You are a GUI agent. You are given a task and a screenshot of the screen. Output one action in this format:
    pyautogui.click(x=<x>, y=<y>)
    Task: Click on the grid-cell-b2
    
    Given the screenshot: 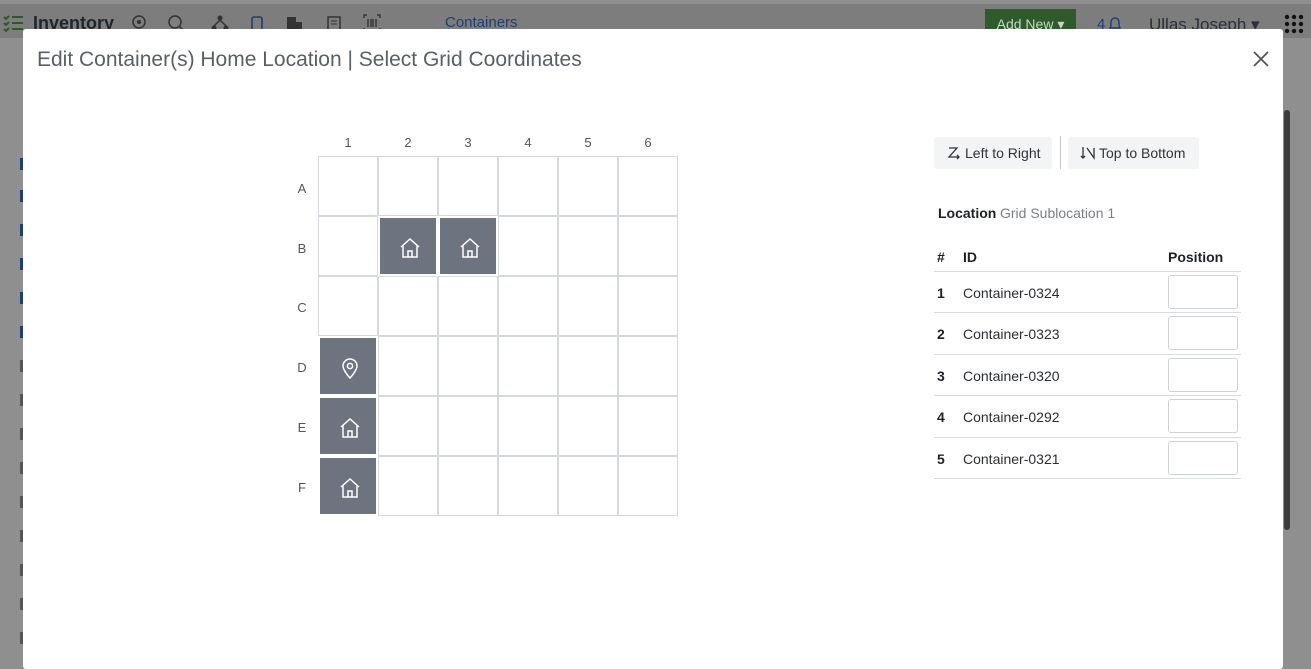 What is the action you would take?
    pyautogui.click(x=408, y=246)
    